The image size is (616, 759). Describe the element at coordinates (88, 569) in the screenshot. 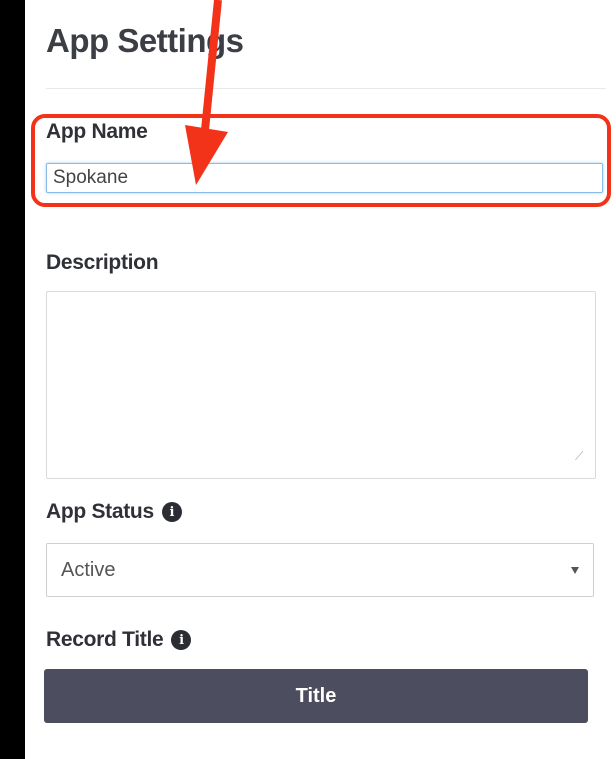

I see `app-status-value: Active` at that location.